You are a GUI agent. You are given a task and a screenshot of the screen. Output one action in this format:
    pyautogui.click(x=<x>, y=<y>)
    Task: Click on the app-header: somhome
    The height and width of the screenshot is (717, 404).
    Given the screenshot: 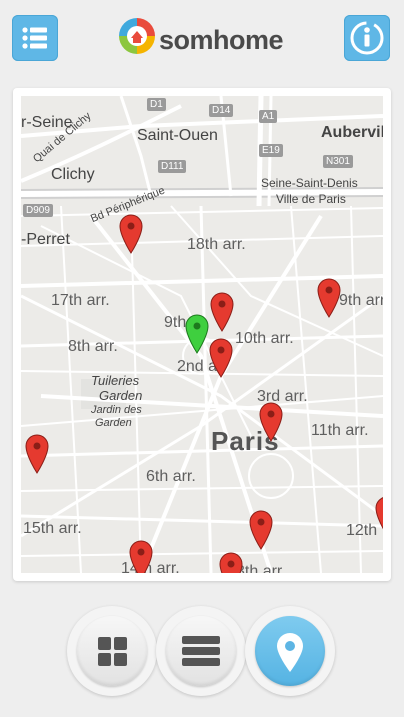 What is the action you would take?
    pyautogui.click(x=202, y=41)
    